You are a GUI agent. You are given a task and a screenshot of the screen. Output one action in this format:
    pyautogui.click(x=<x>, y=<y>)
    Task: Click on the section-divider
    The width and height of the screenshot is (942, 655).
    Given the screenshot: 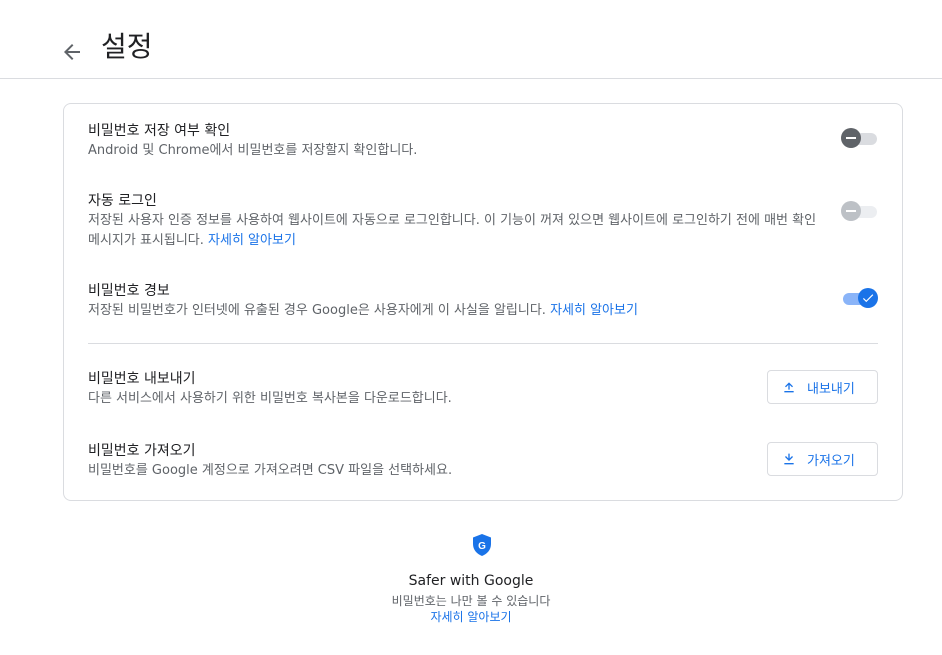 What is the action you would take?
    pyautogui.click(x=483, y=343)
    